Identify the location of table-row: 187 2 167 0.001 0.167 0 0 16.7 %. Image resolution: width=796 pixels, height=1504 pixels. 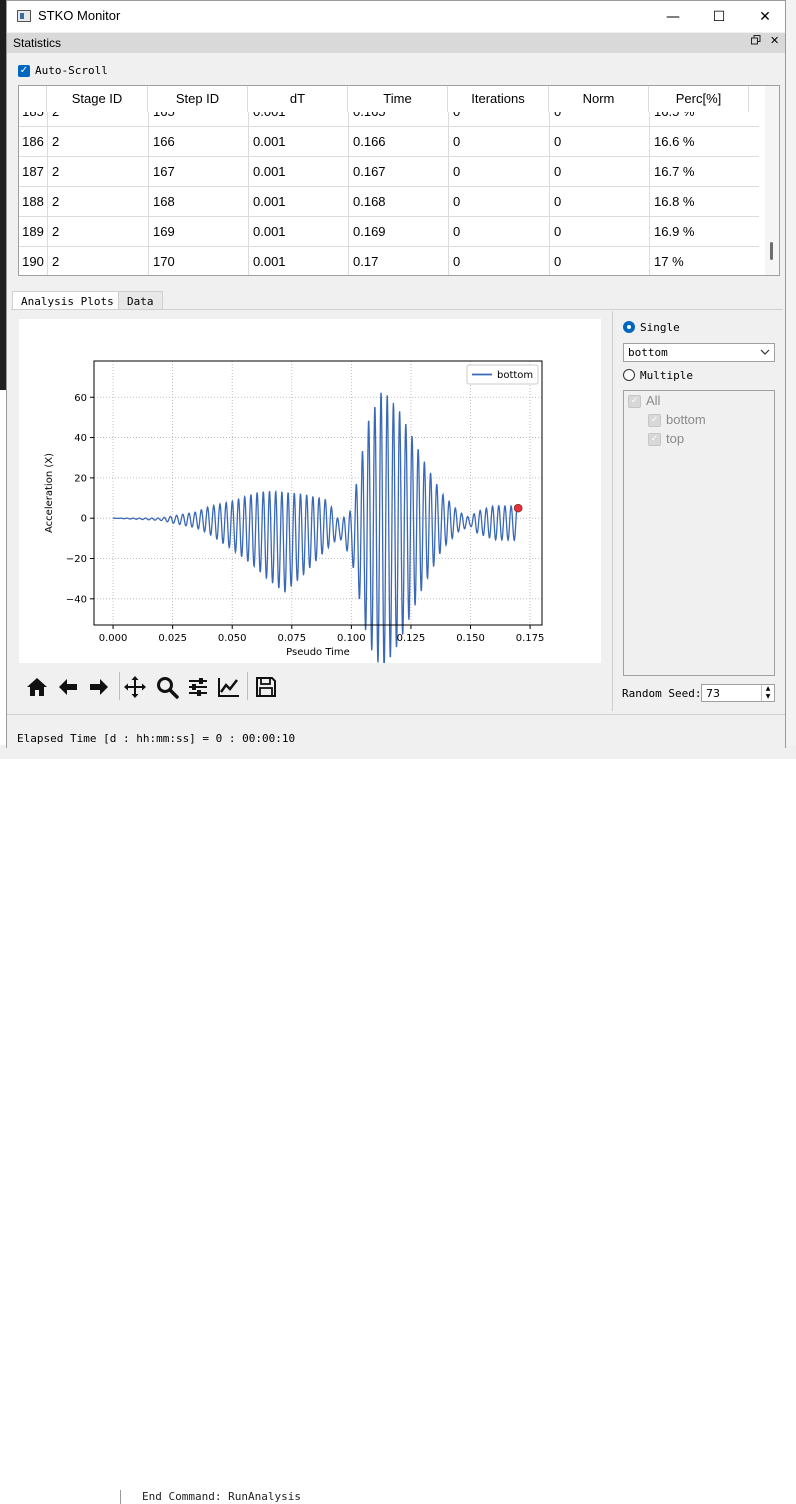
(389, 172).